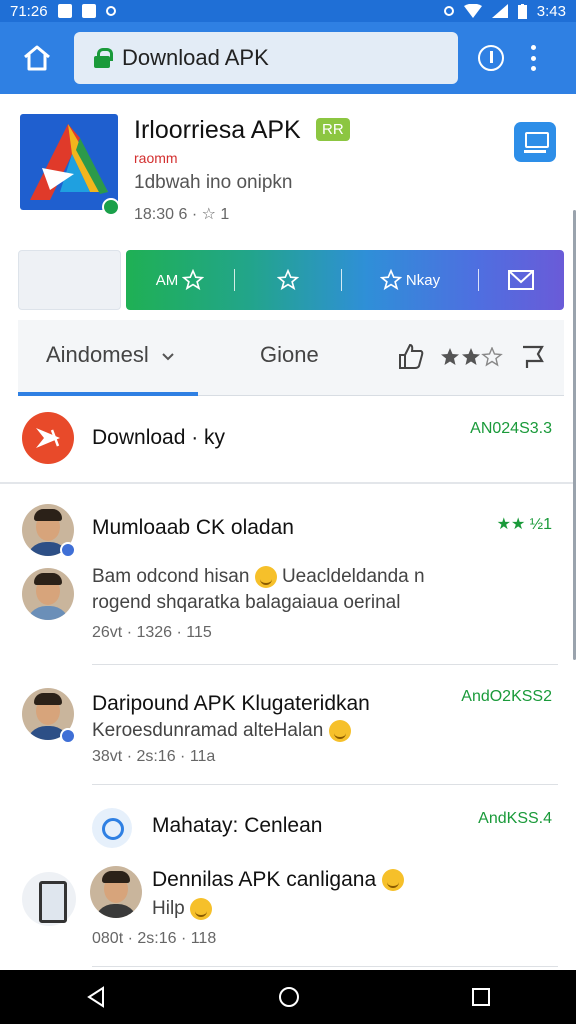  I want to click on tab-aindomesl-label: Aindomesl, so click(97, 354).